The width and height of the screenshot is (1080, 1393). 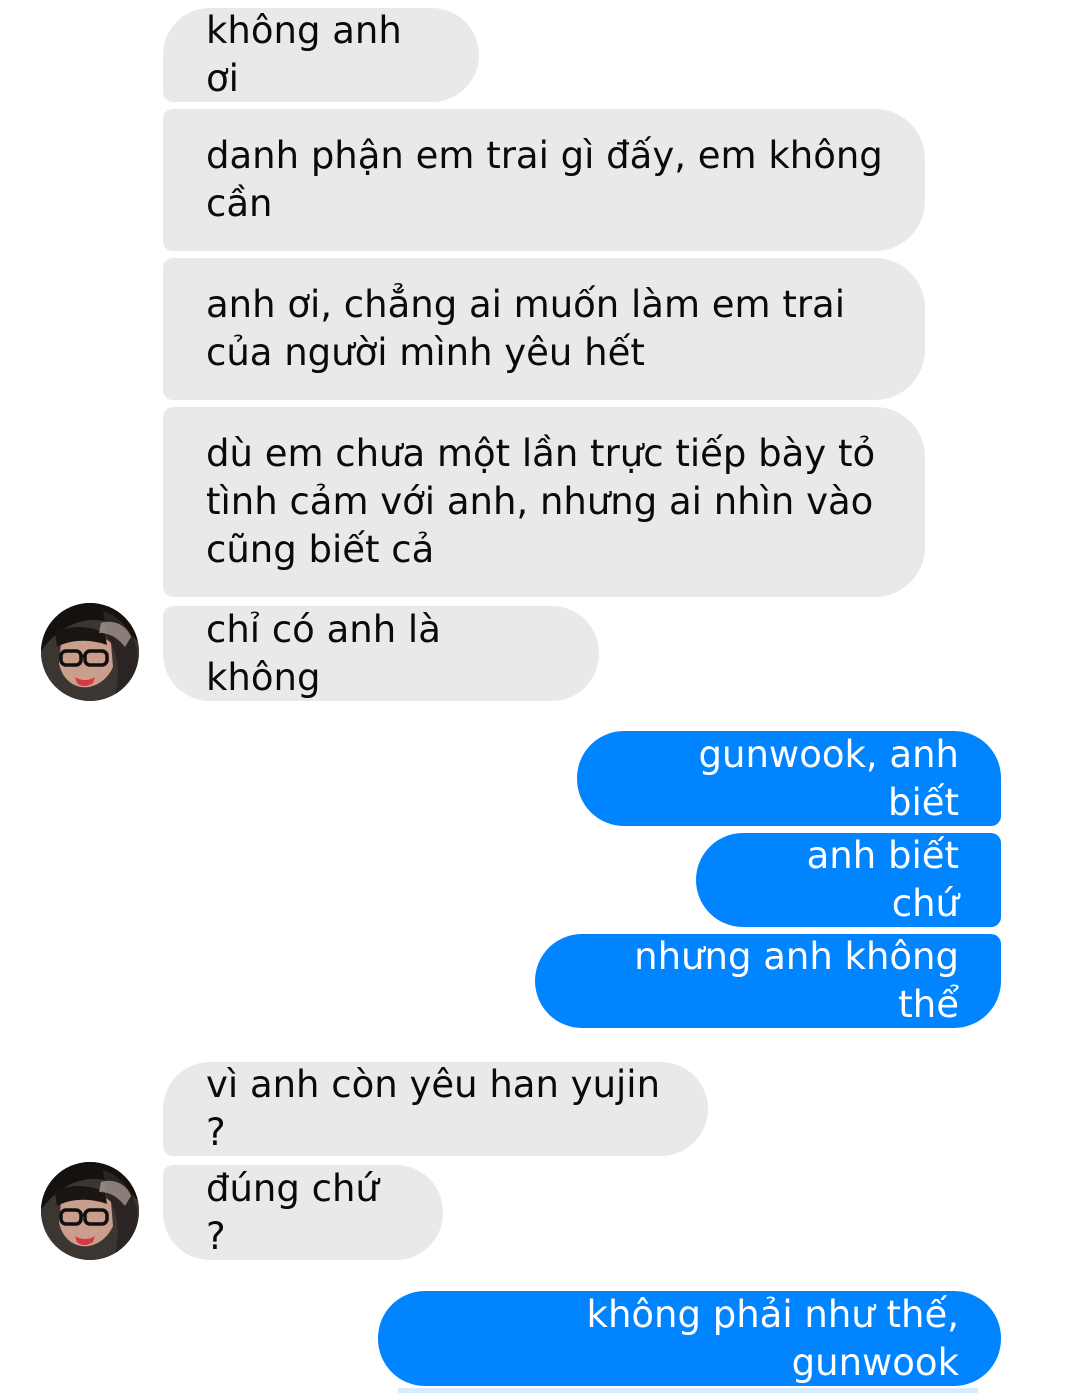 I want to click on message-text: vì anh còn yêu han yujin ?, so click(x=439, y=1108).